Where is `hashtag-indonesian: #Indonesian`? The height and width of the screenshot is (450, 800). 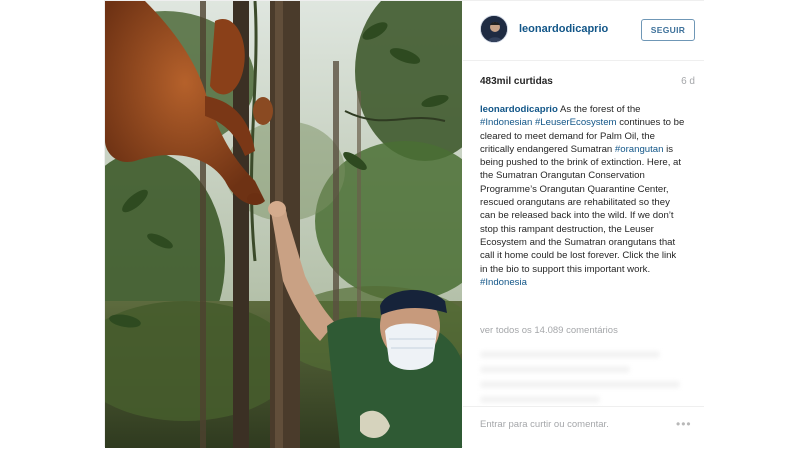
hashtag-indonesian: #Indonesian is located at coordinates (506, 122).